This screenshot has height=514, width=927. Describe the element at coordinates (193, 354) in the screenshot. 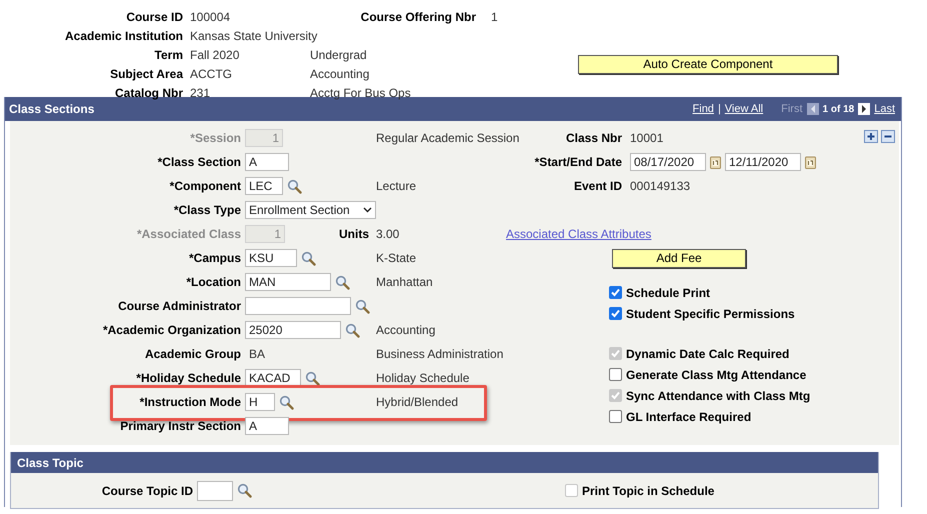

I see `field-label: Academic Group` at that location.